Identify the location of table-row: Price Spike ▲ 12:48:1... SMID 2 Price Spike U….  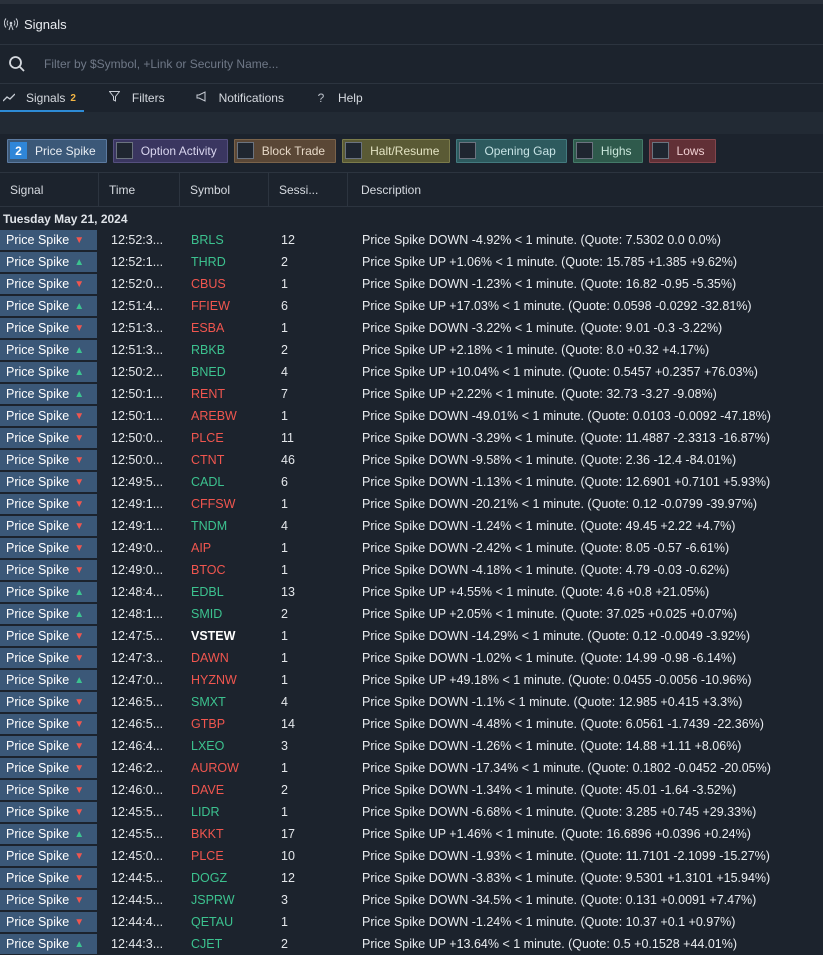
(411, 614).